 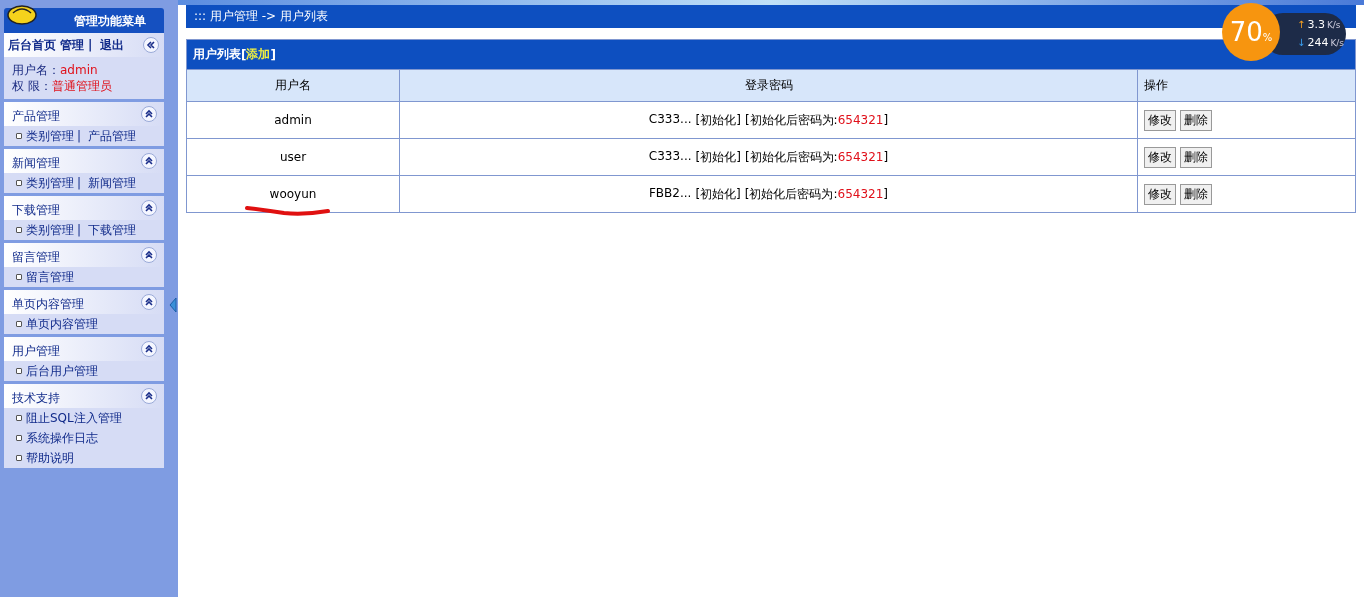 What do you see at coordinates (84, 396) in the screenshot?
I see `section-header: 技术支持` at bounding box center [84, 396].